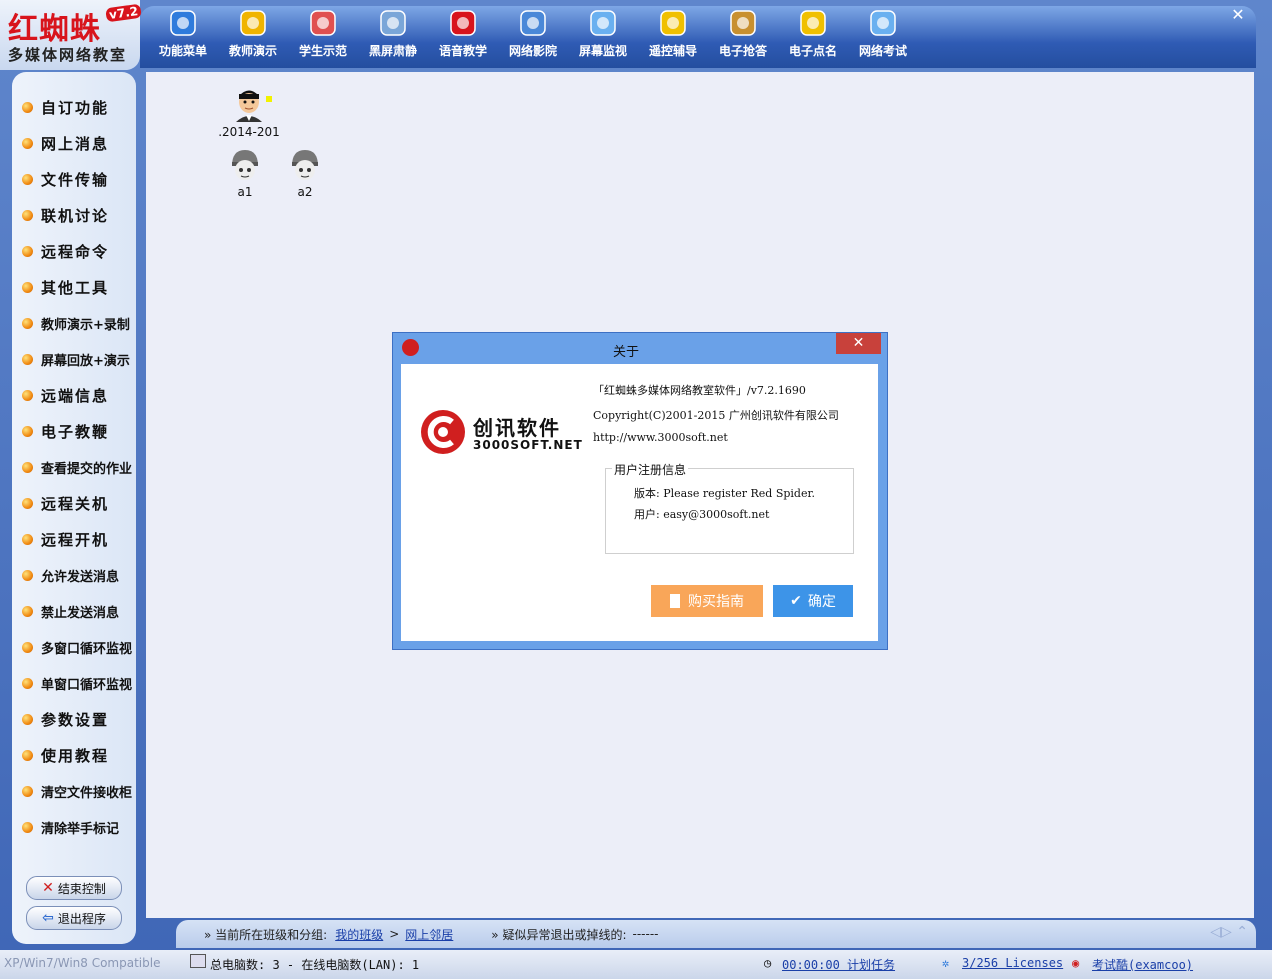  Describe the element at coordinates (699, 390) in the screenshot. I see `product-version: 「红蜘蛛多媒体网络教室软件」/v7.2.1690` at that location.